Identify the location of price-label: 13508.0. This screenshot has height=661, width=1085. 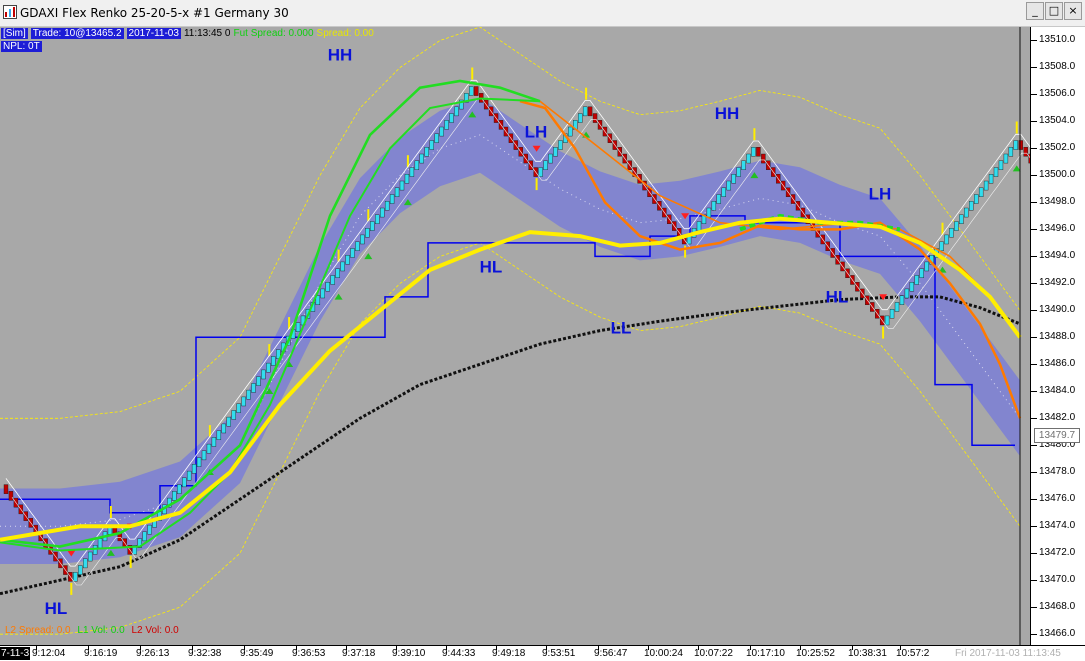
(1057, 67).